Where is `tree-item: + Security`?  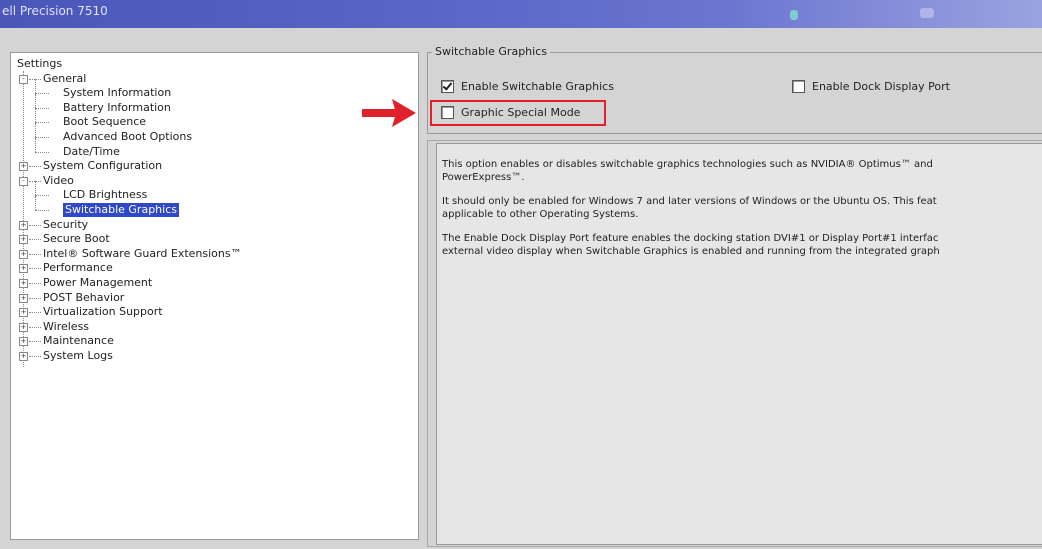
tree-item: + Security is located at coordinates (214, 225).